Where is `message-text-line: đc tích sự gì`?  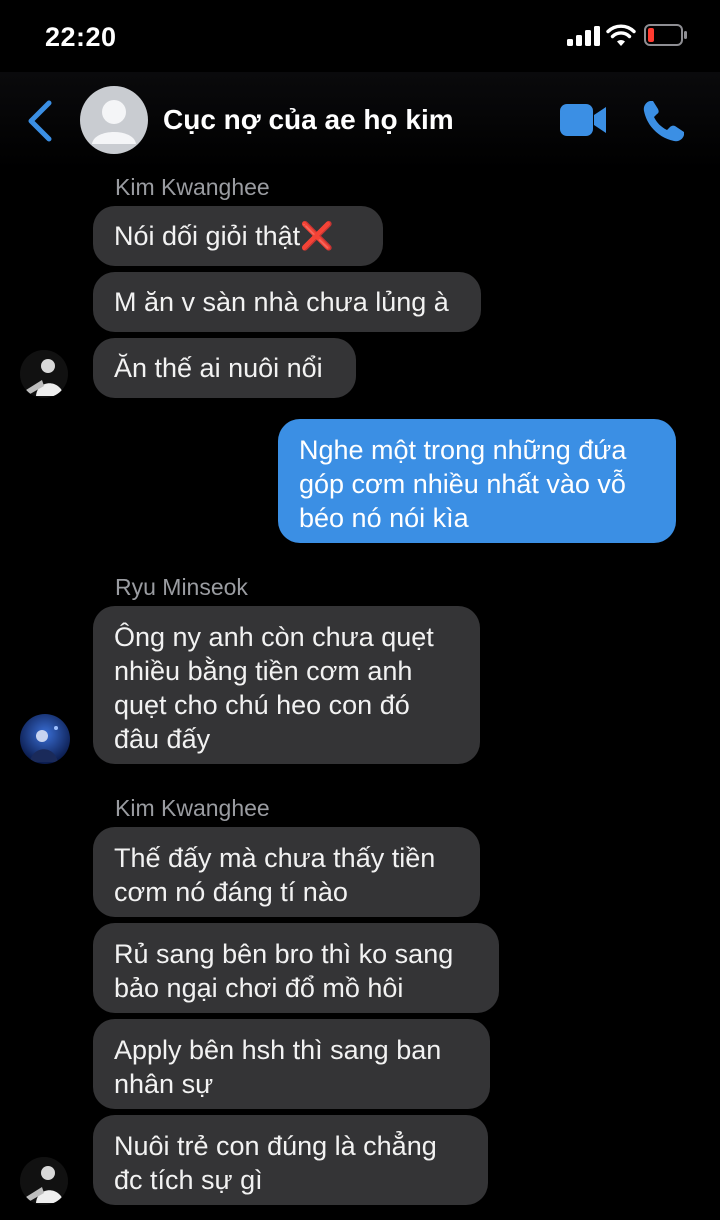 message-text-line: đc tích sự gì is located at coordinates (188, 1180).